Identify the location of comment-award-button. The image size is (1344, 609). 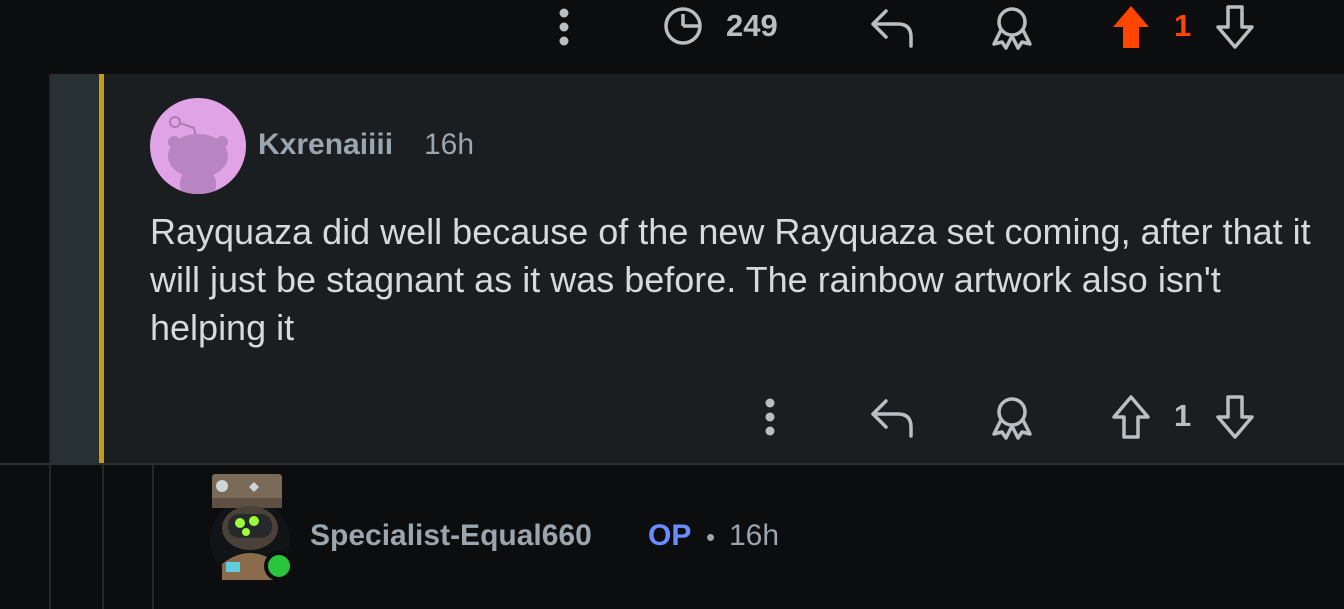
(1012, 418).